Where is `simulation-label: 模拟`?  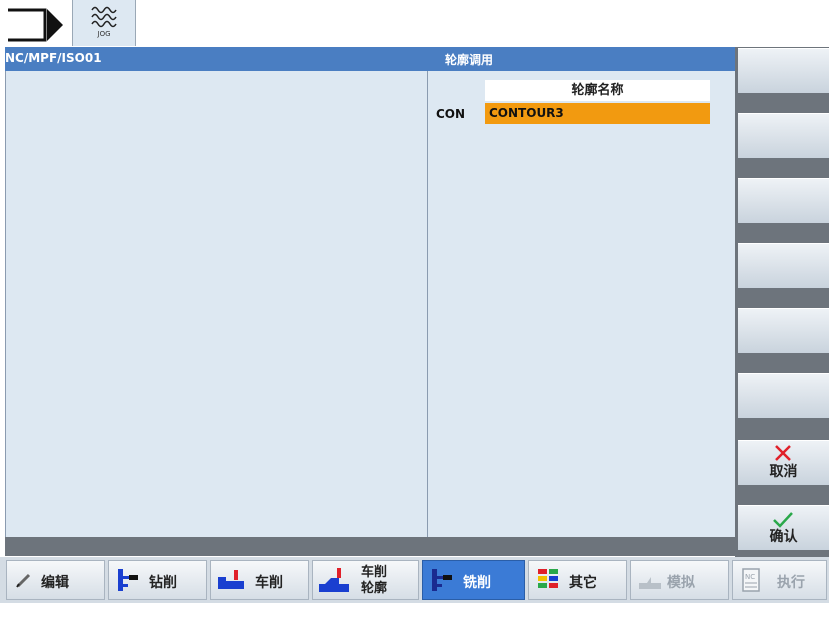 simulation-label: 模拟 is located at coordinates (681, 583).